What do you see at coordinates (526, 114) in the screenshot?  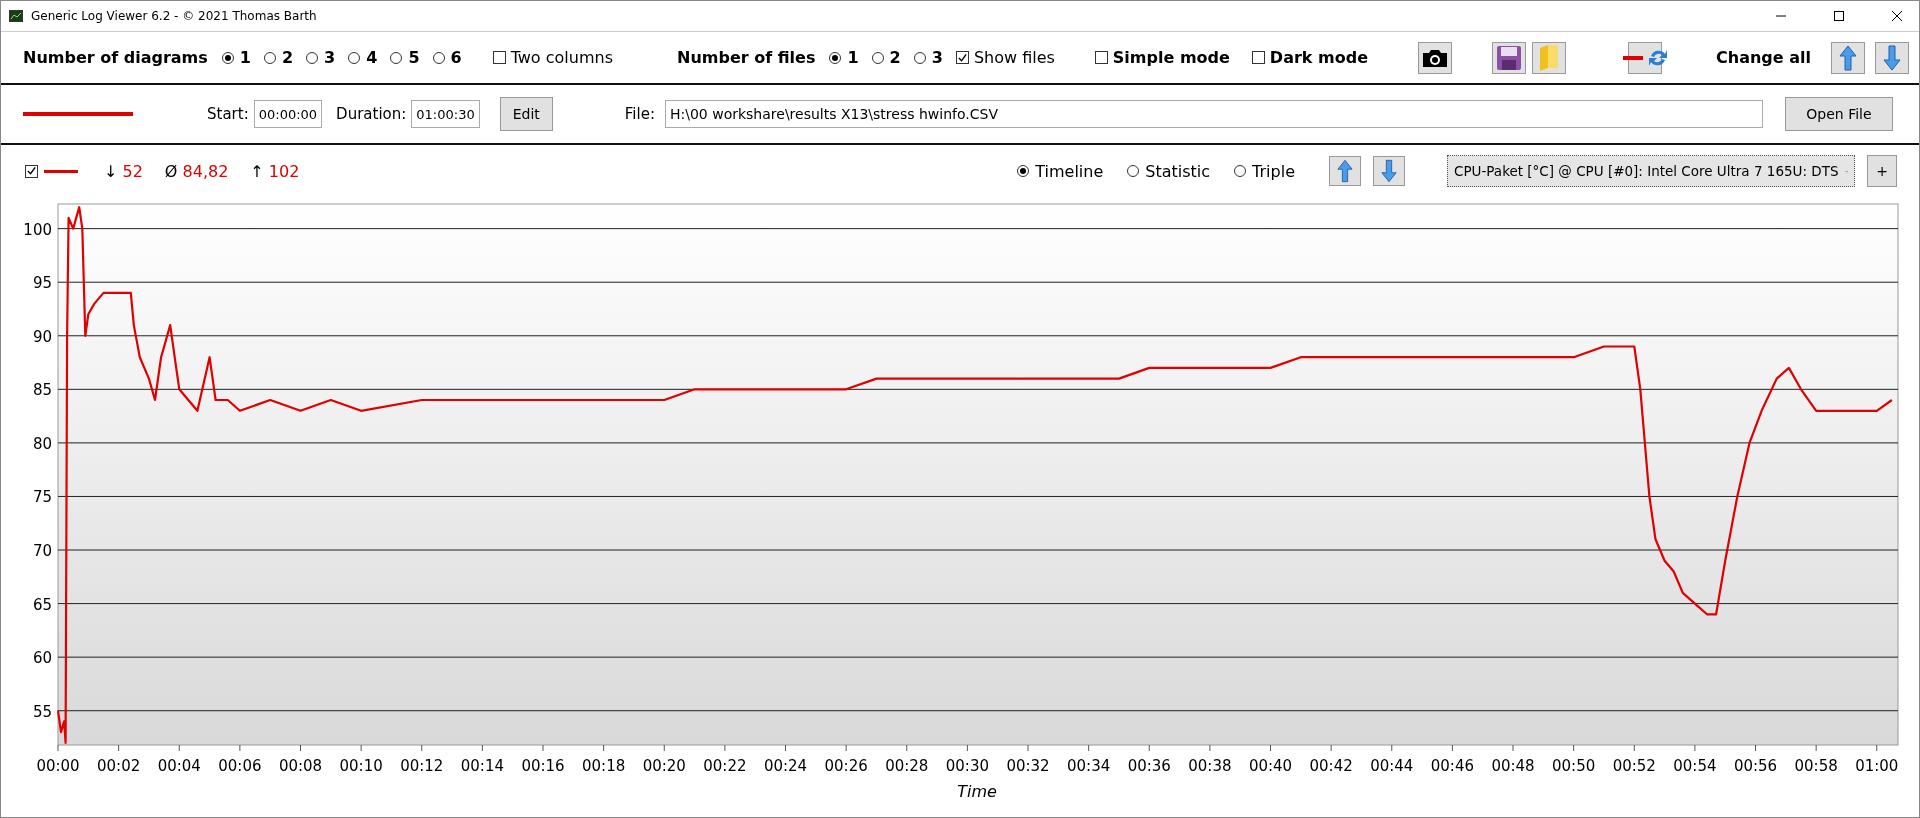 I see `edit-button: Edit` at bounding box center [526, 114].